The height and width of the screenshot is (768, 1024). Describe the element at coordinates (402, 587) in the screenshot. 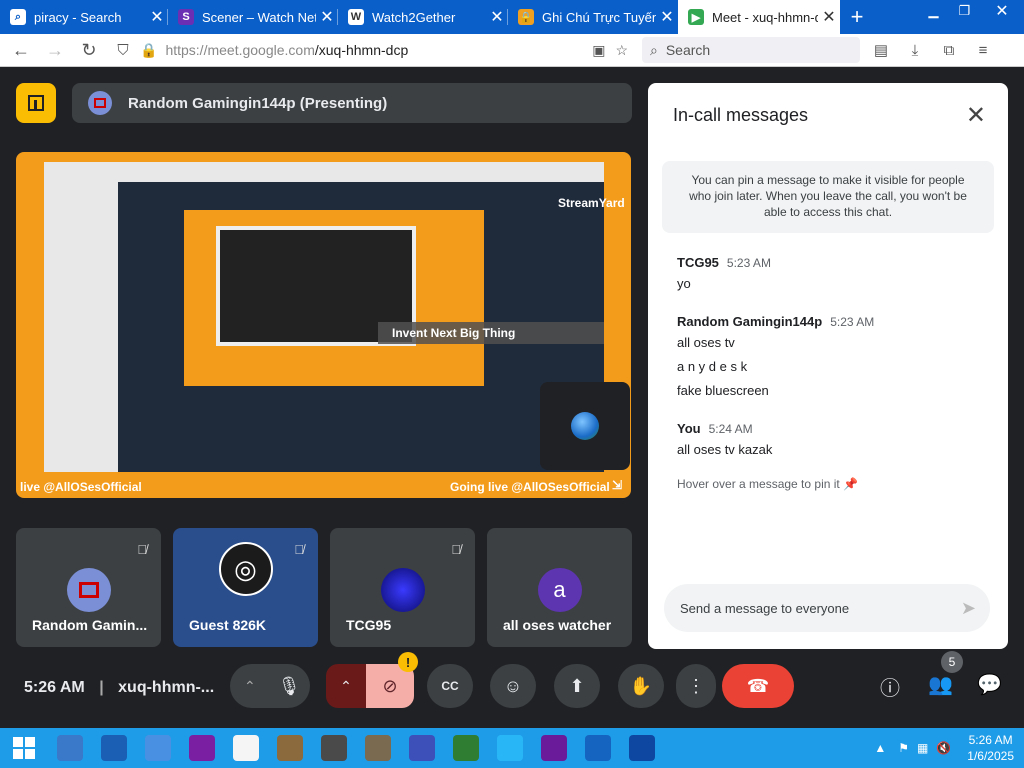

I see `participant-tile: 🎙̸ TCG95` at that location.